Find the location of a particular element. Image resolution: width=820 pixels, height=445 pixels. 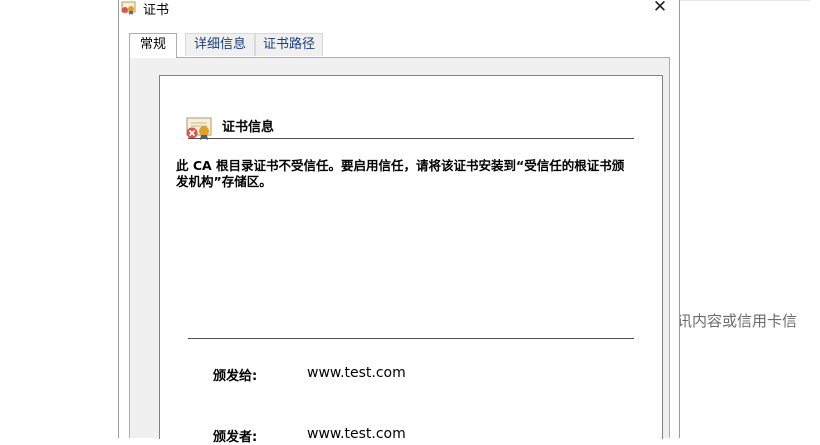

window-title: 证书 is located at coordinates (156, 10).